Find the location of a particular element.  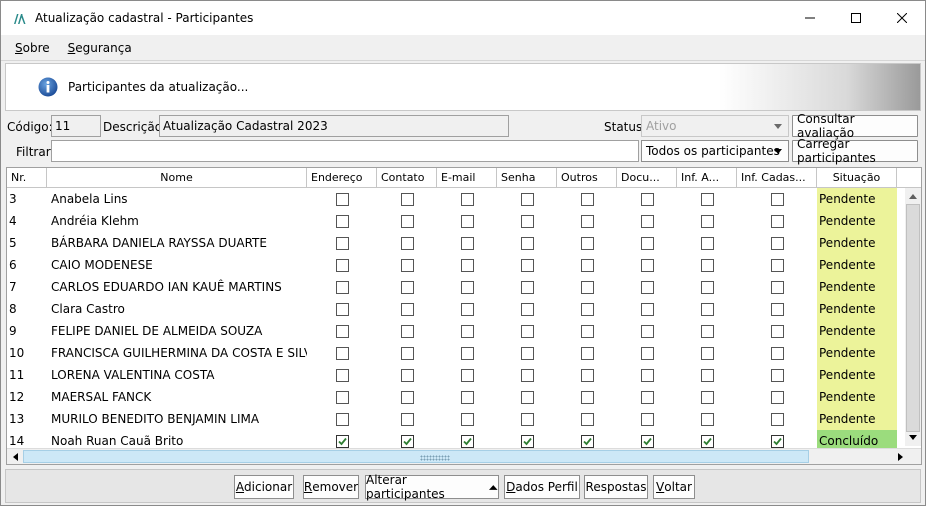

table-row: 4 Andréia Klehm Pendente is located at coordinates (457, 221).